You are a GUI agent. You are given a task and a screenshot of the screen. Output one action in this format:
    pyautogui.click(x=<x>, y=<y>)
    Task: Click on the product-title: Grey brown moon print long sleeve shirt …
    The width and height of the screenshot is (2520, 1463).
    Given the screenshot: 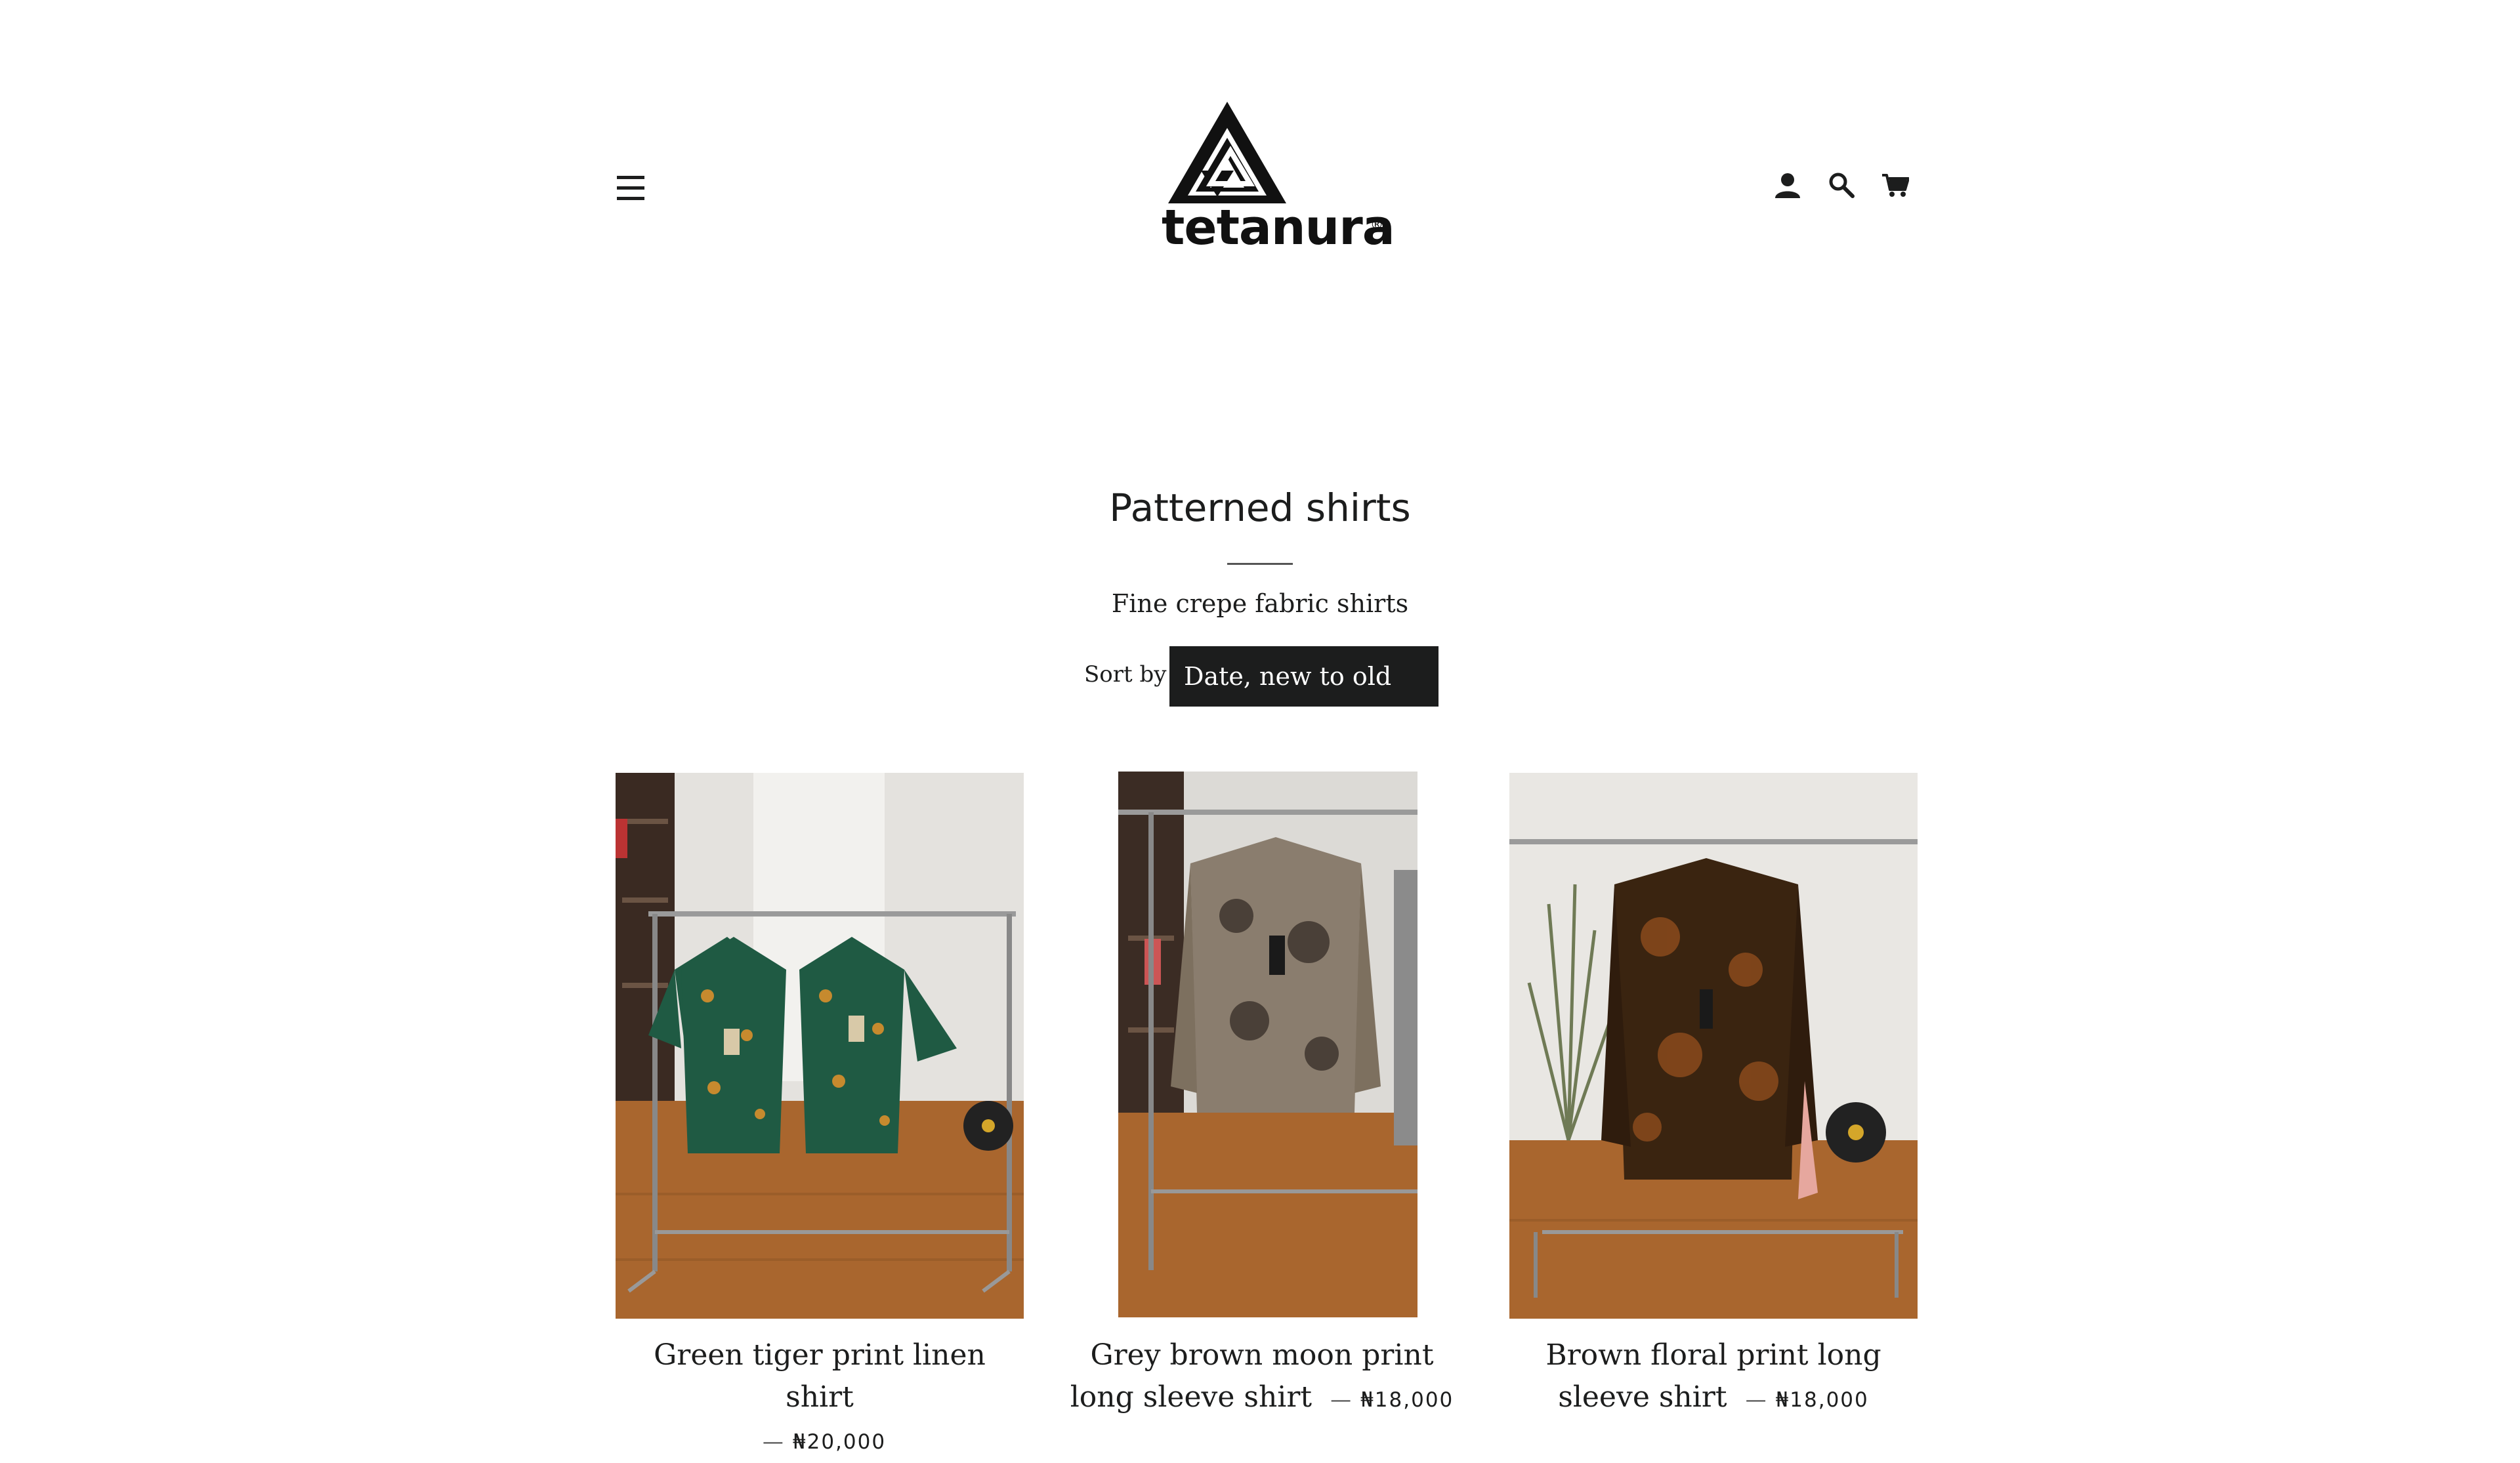 What is the action you would take?
    pyautogui.click(x=1262, y=1377)
    